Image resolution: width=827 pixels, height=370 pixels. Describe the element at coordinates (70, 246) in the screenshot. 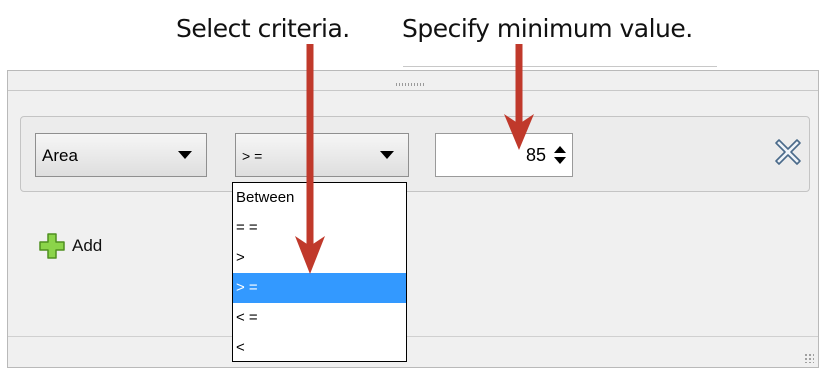

I see `add-filter-button: Add` at that location.